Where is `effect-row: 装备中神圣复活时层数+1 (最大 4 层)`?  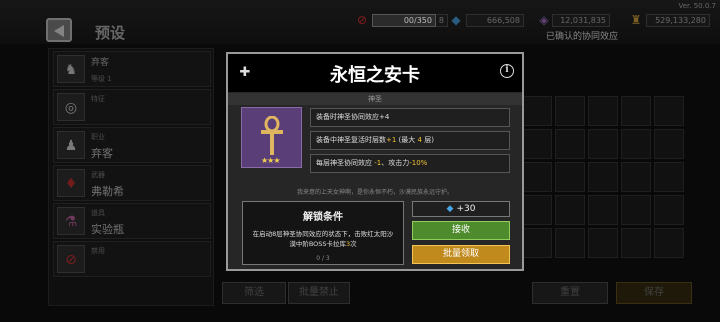 effect-row: 装备中神圣复活时层数+1 (最大 4 层) is located at coordinates (410, 140).